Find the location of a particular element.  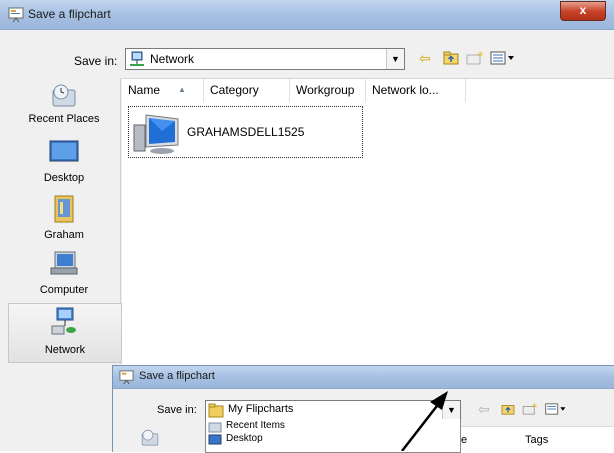

dropdown-item-desktop: Desktop is located at coordinates (333, 439).